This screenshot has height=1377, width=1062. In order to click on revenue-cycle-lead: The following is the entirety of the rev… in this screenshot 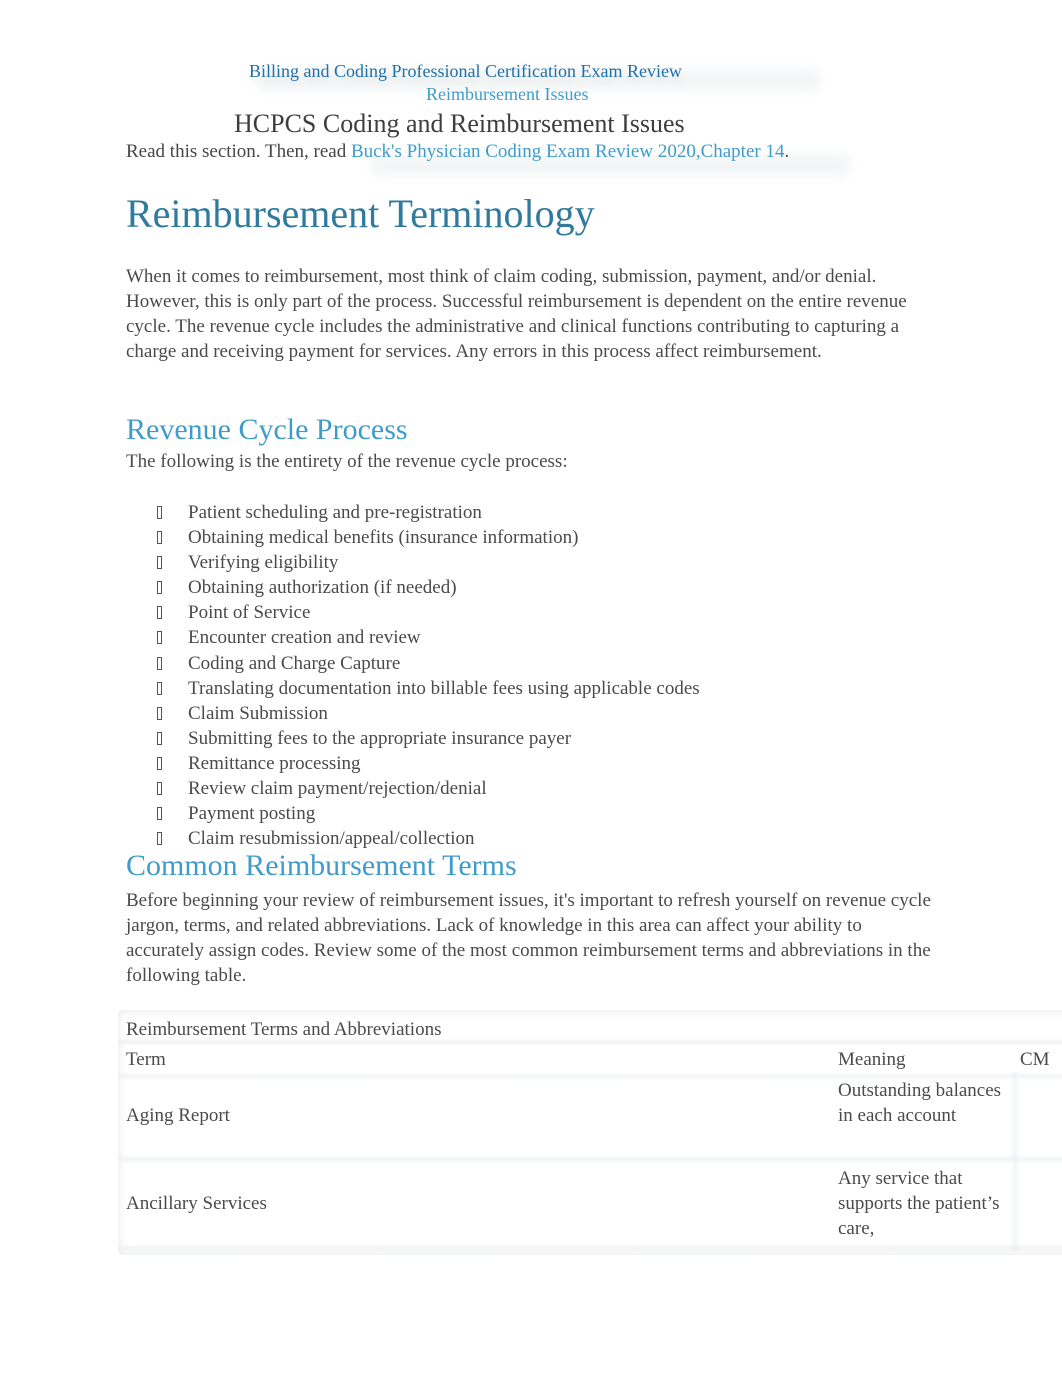, I will do `click(347, 461)`.